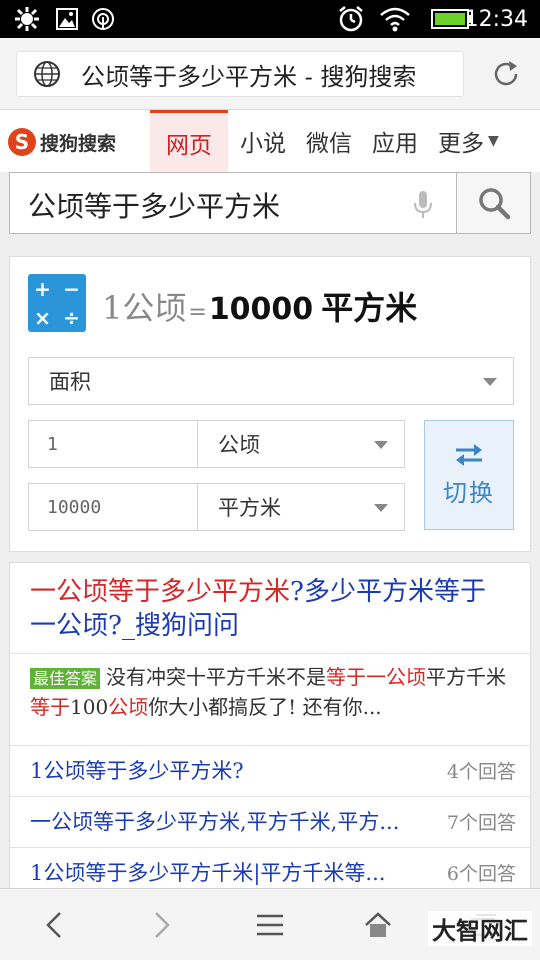  Describe the element at coordinates (270, 609) in the screenshot. I see `result-title-link: 一公顷等于多少平方米?多少平方米等于一公顷?_搜狗问问` at that location.